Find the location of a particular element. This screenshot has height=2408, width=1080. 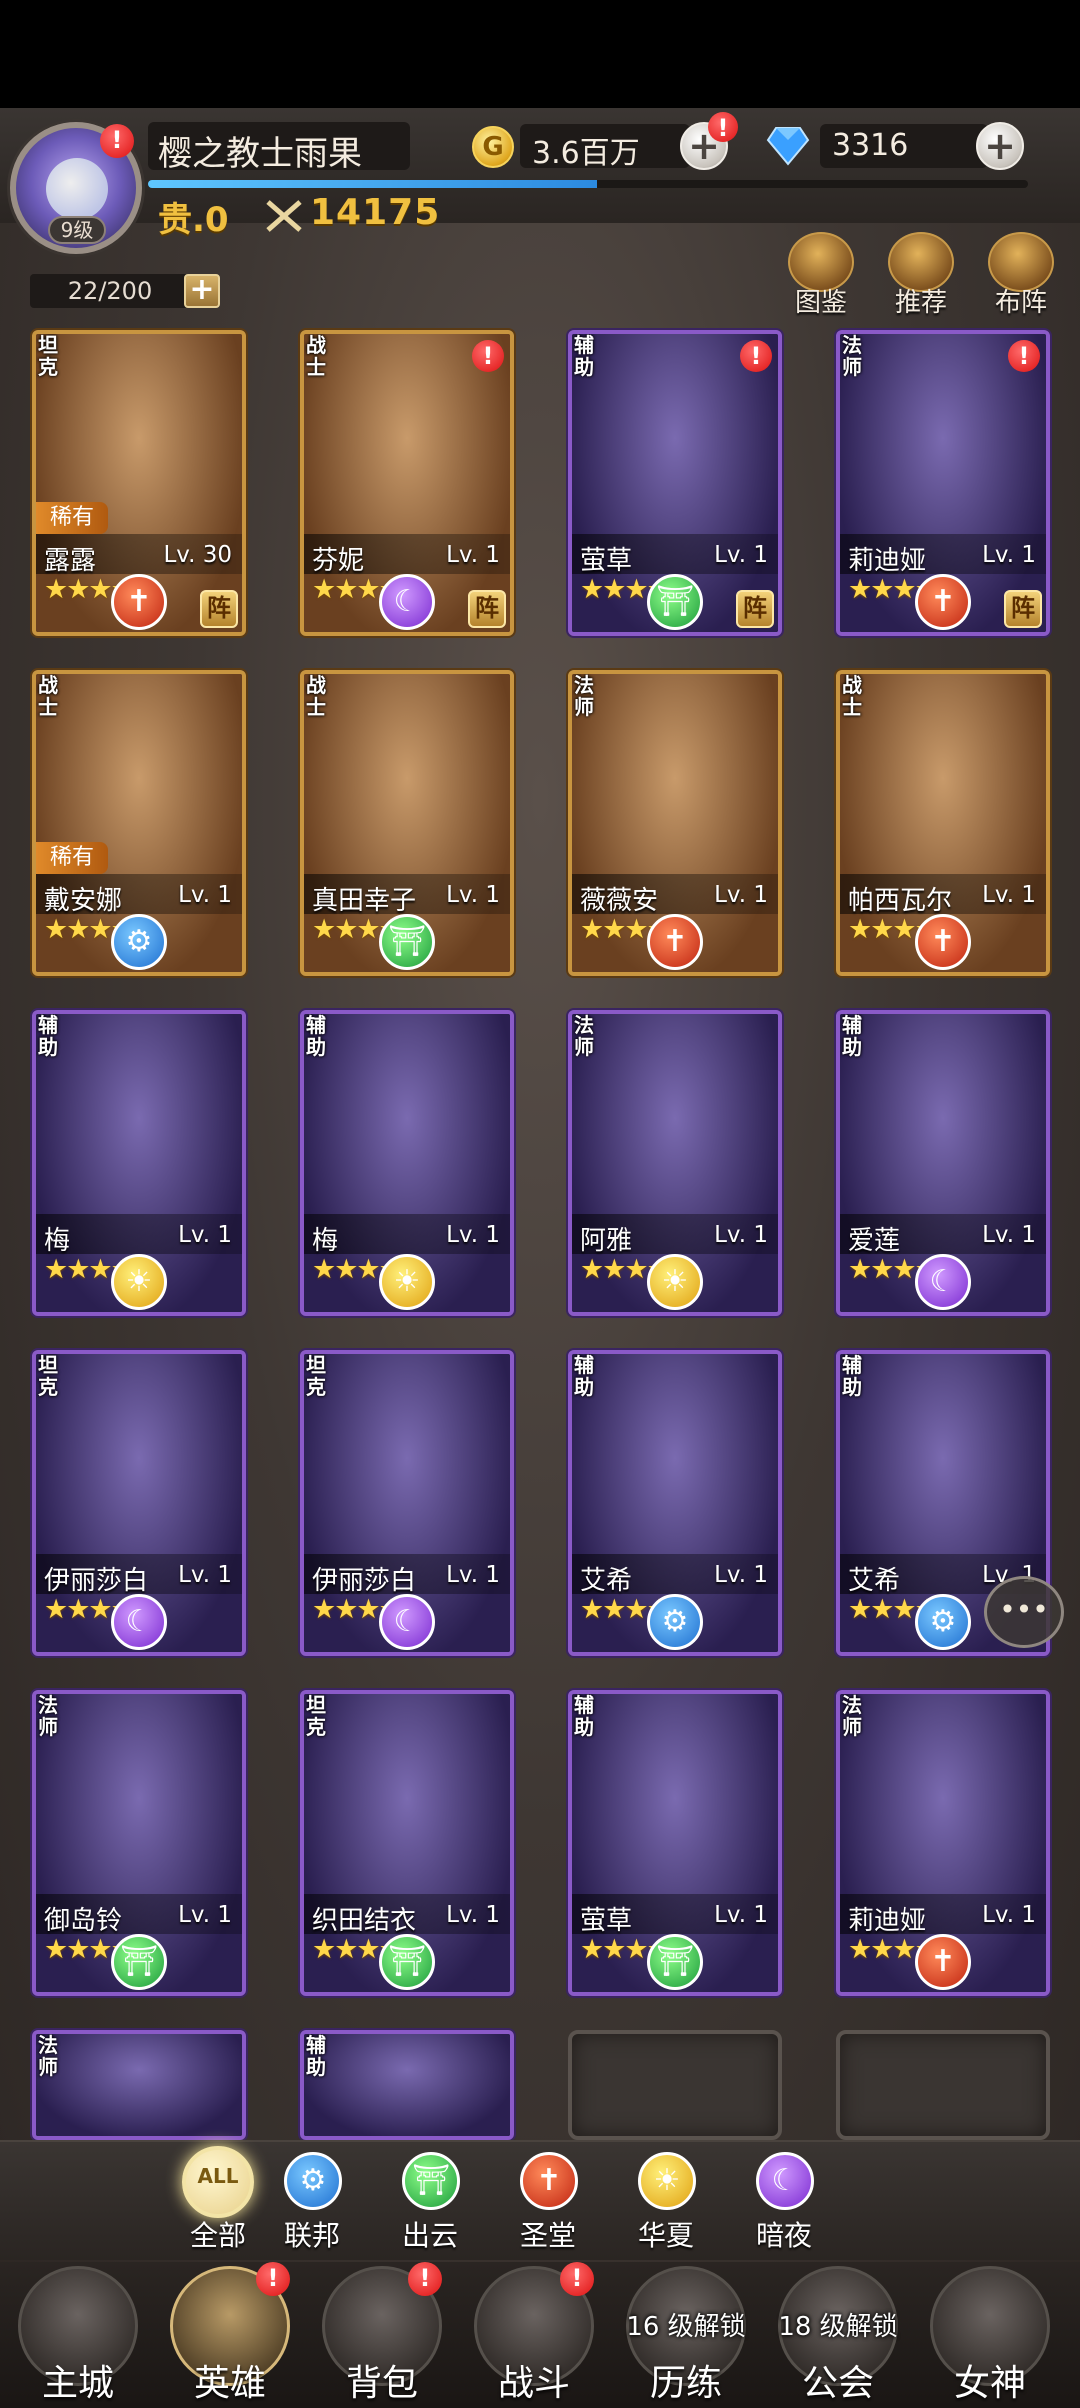

filter-label: 华夏 is located at coordinates (665, 2235).